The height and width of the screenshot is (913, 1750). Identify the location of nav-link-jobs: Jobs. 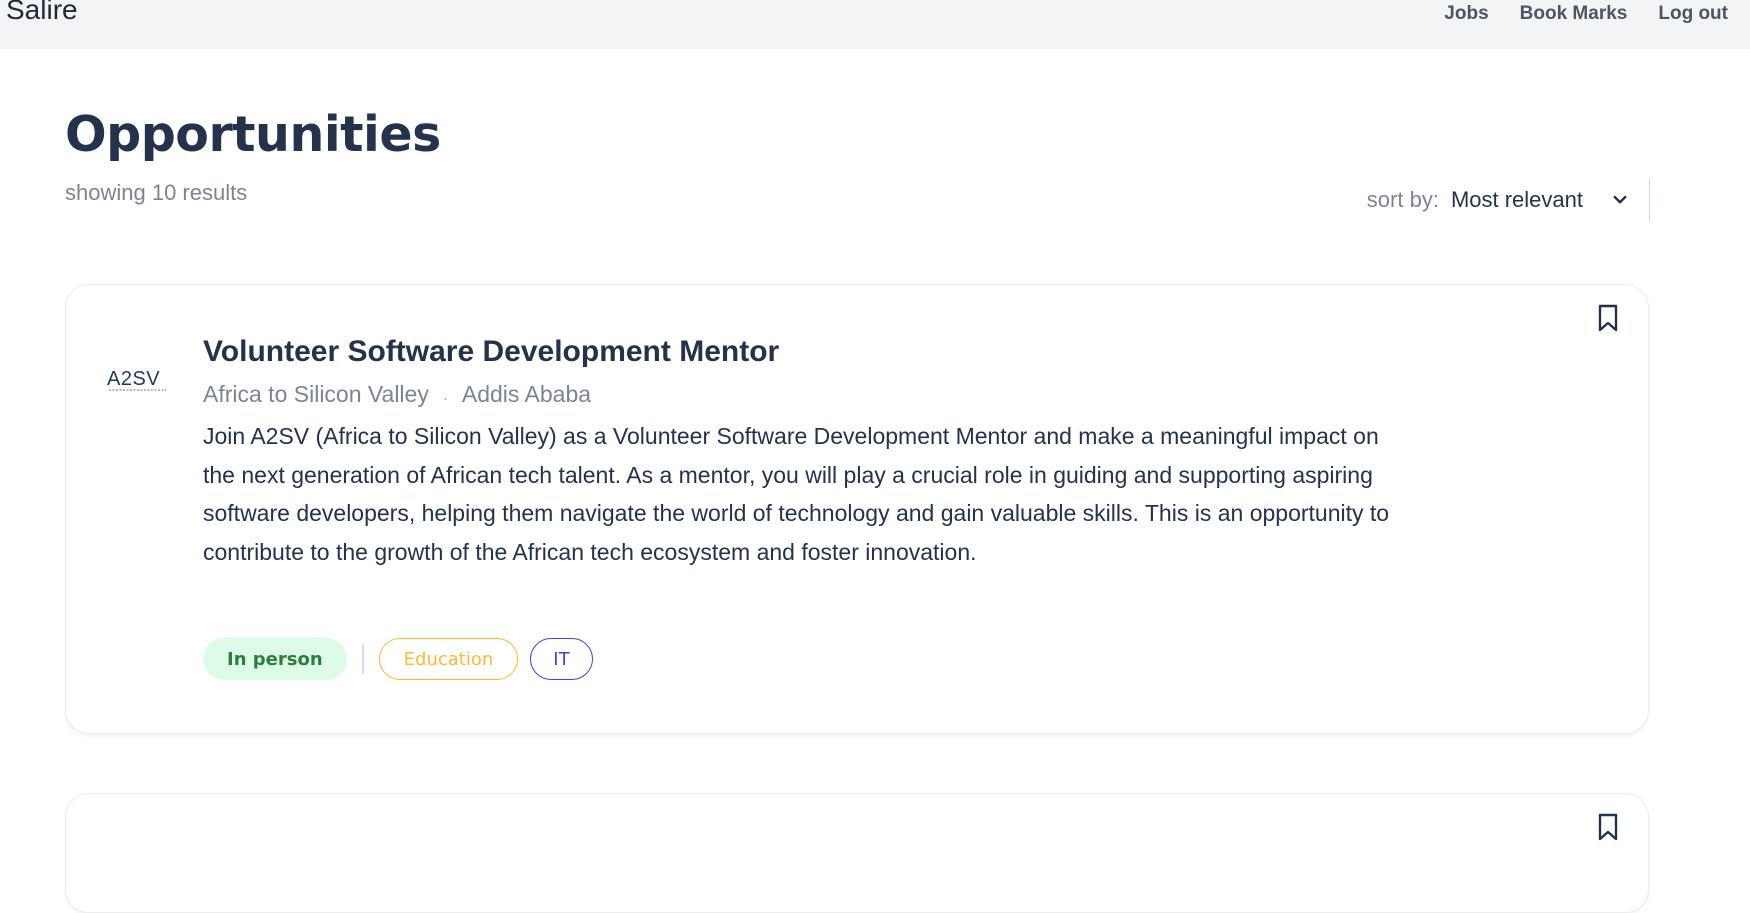
(1466, 14).